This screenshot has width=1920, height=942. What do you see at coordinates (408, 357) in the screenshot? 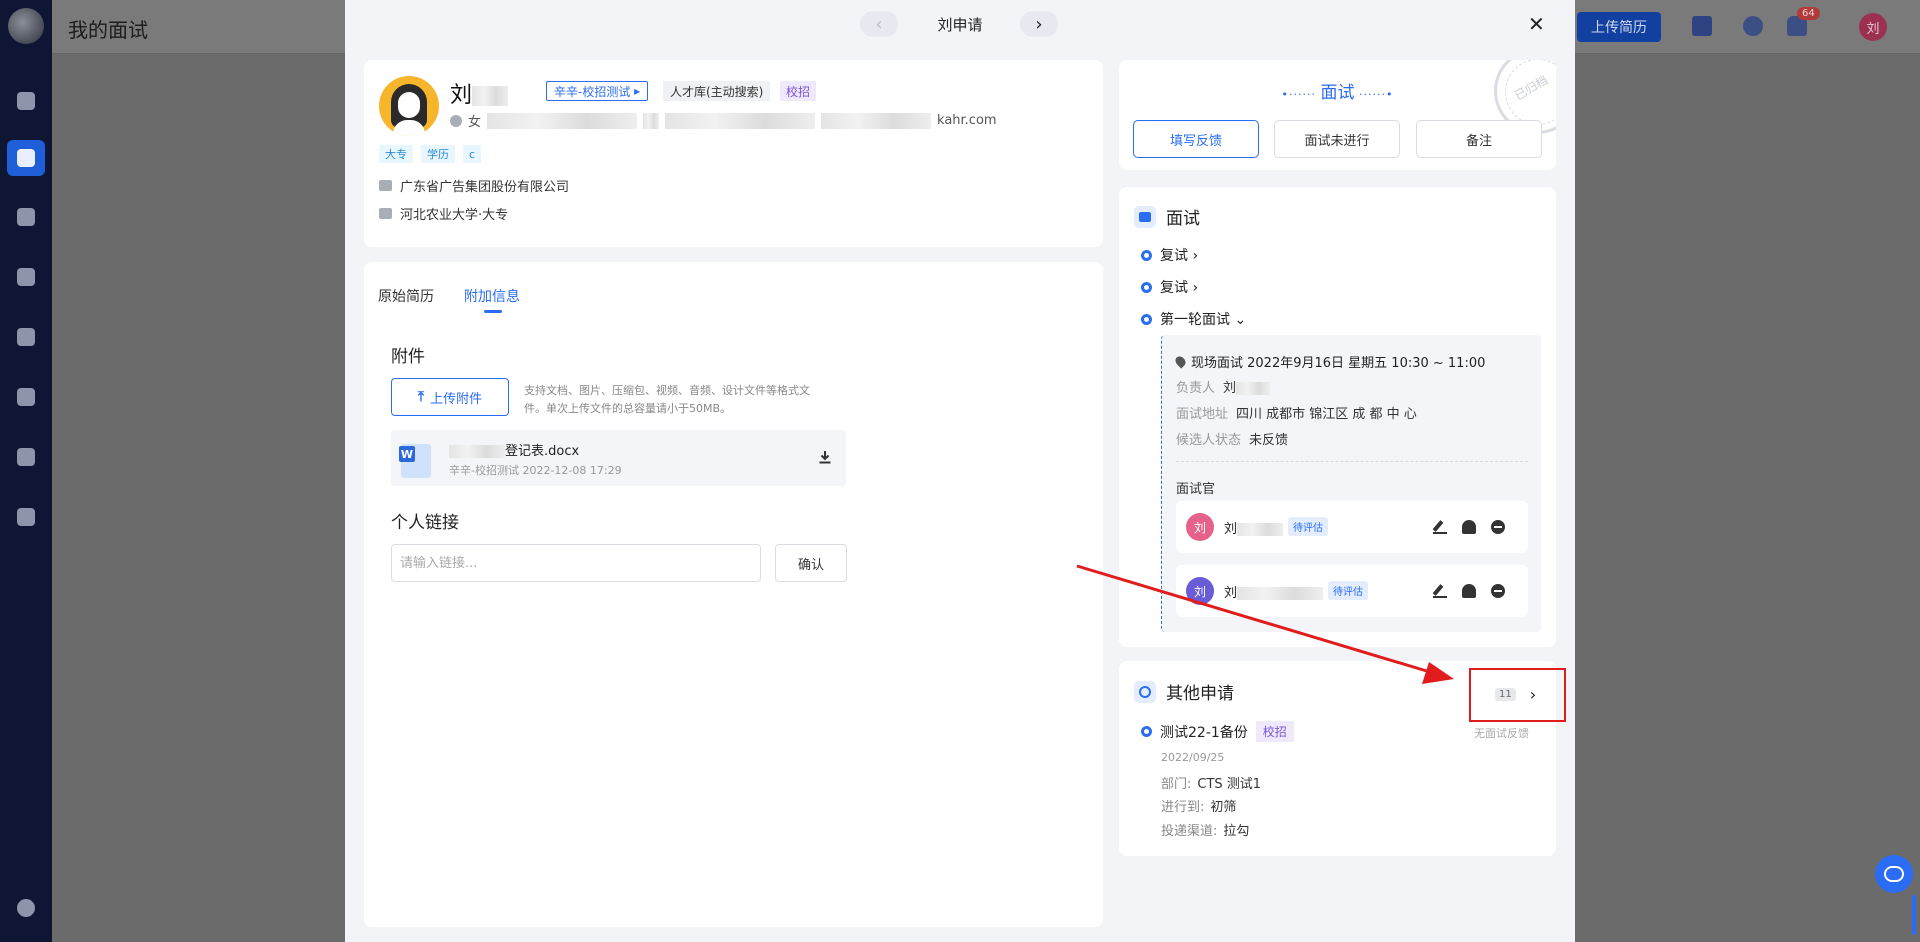
I see `attachments-title: 附件` at bounding box center [408, 357].